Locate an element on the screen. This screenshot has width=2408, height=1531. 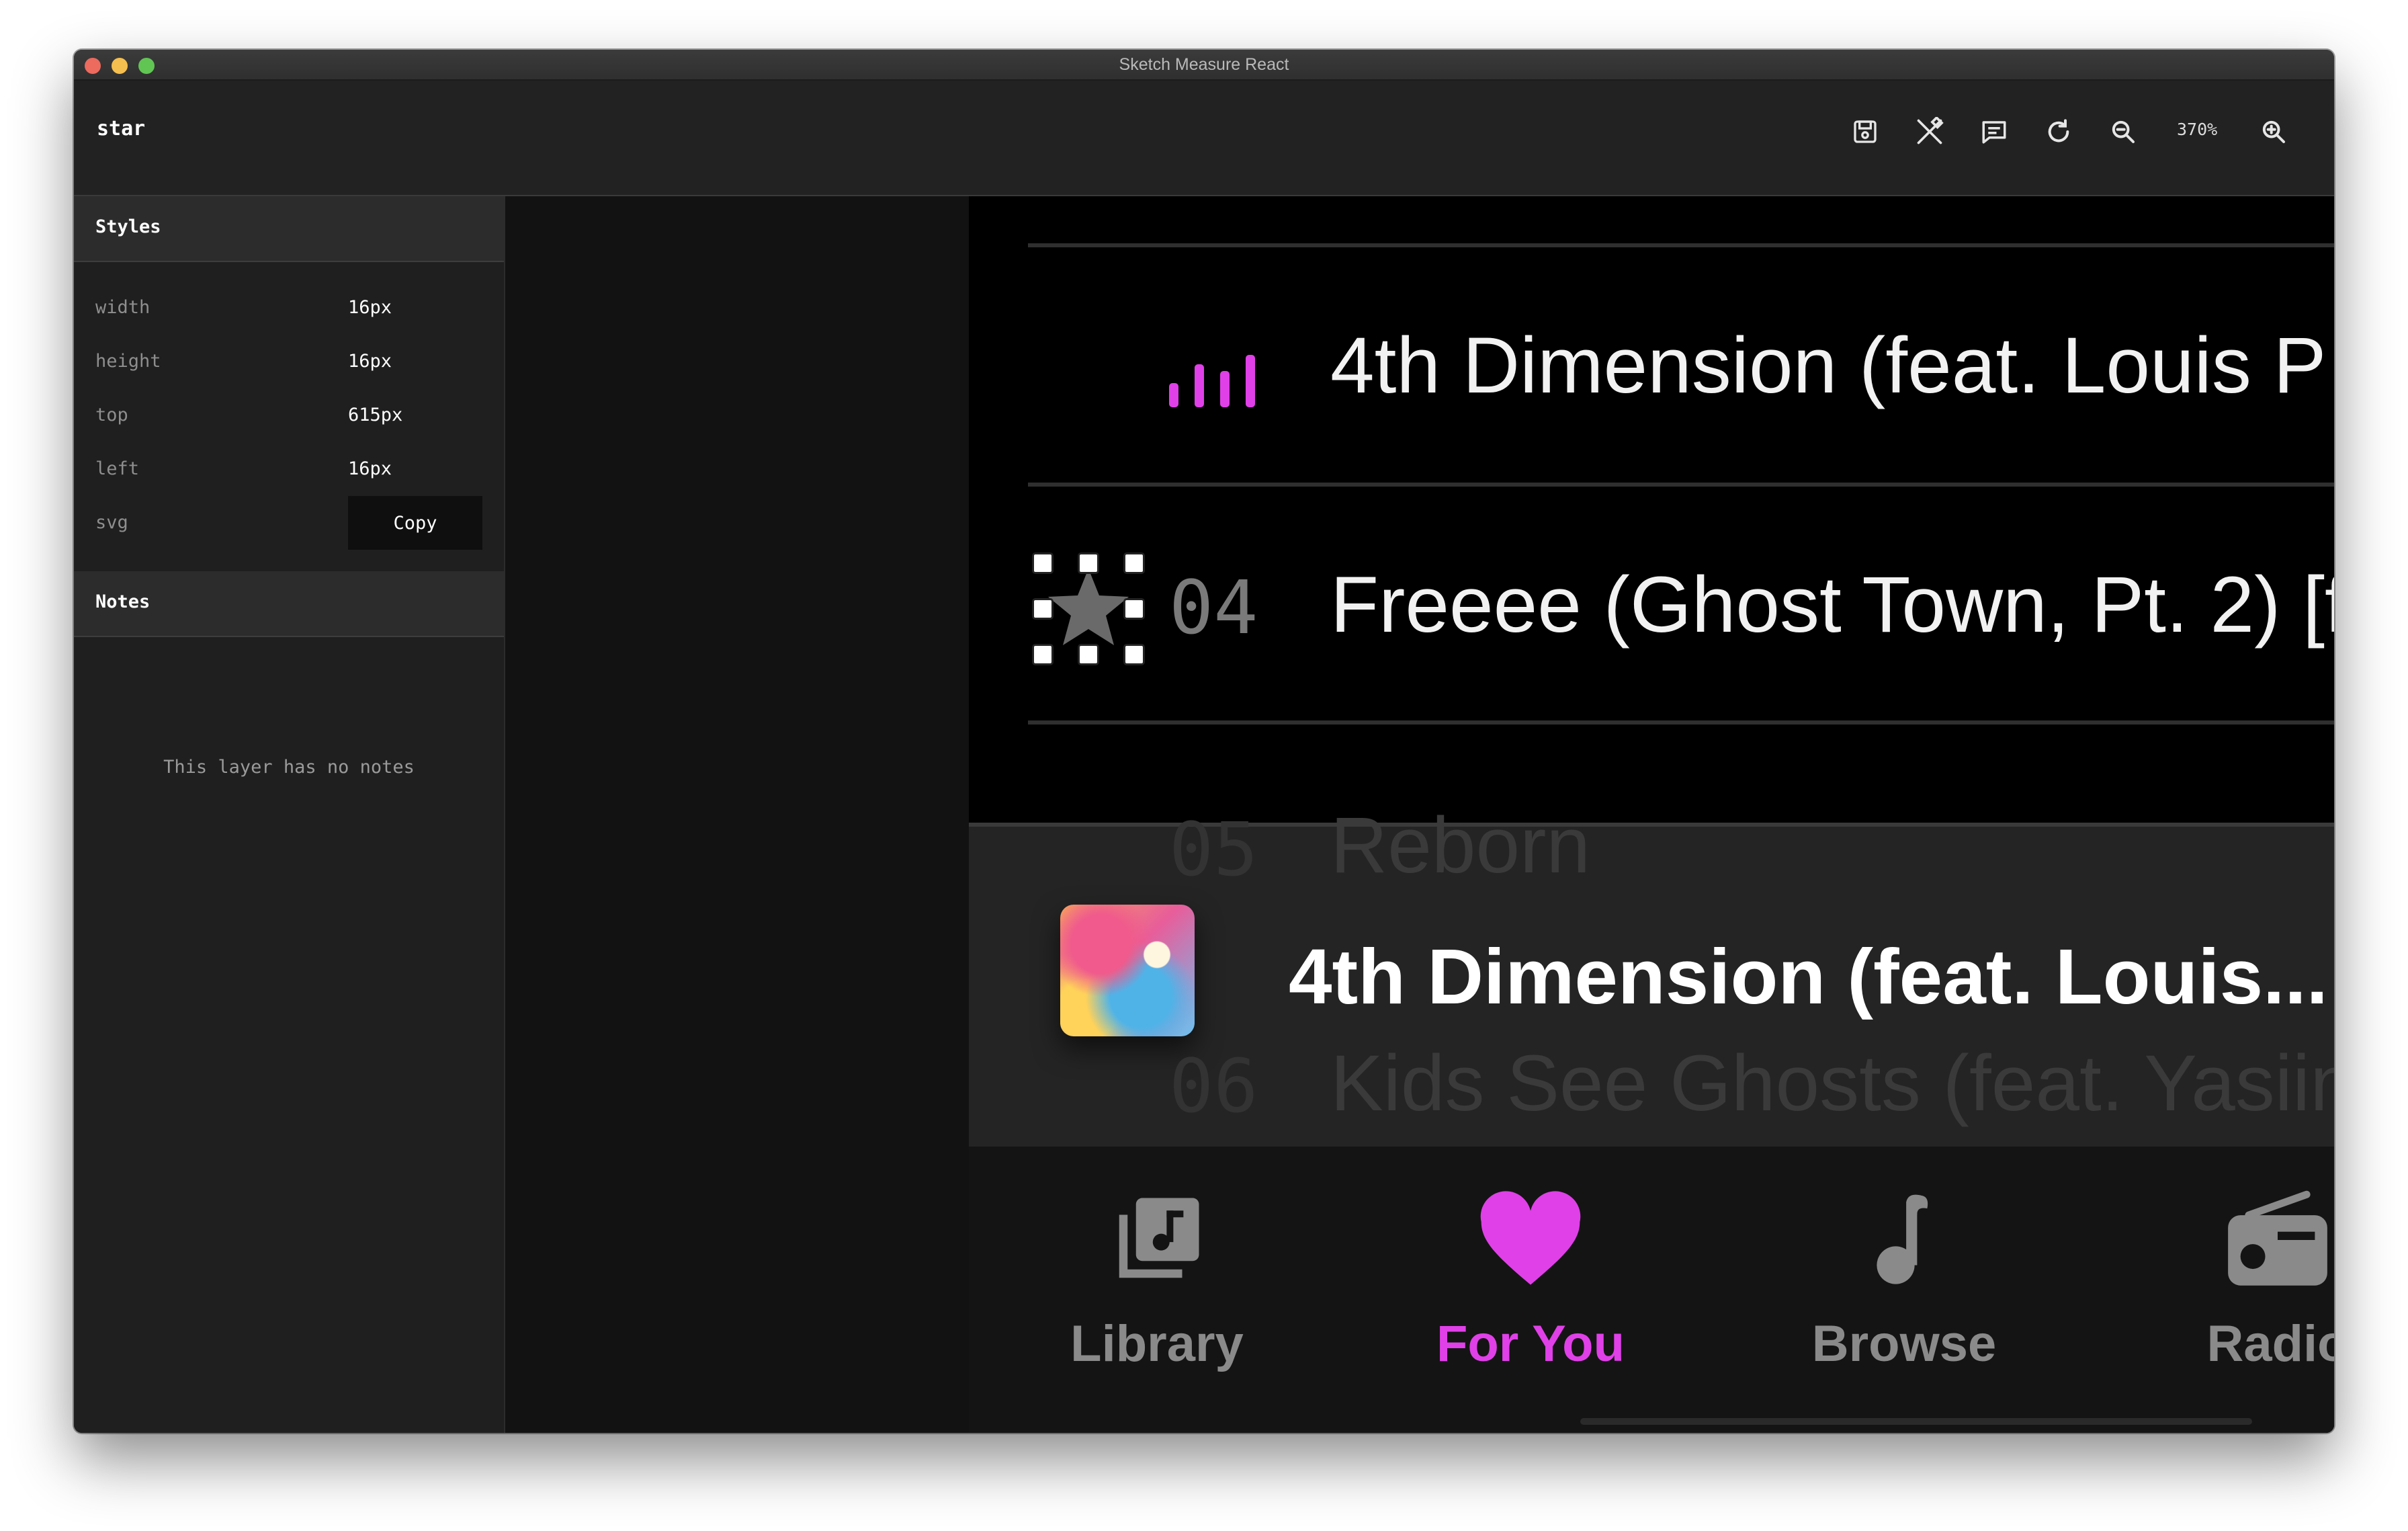
home-indicator is located at coordinates (1916, 1421).